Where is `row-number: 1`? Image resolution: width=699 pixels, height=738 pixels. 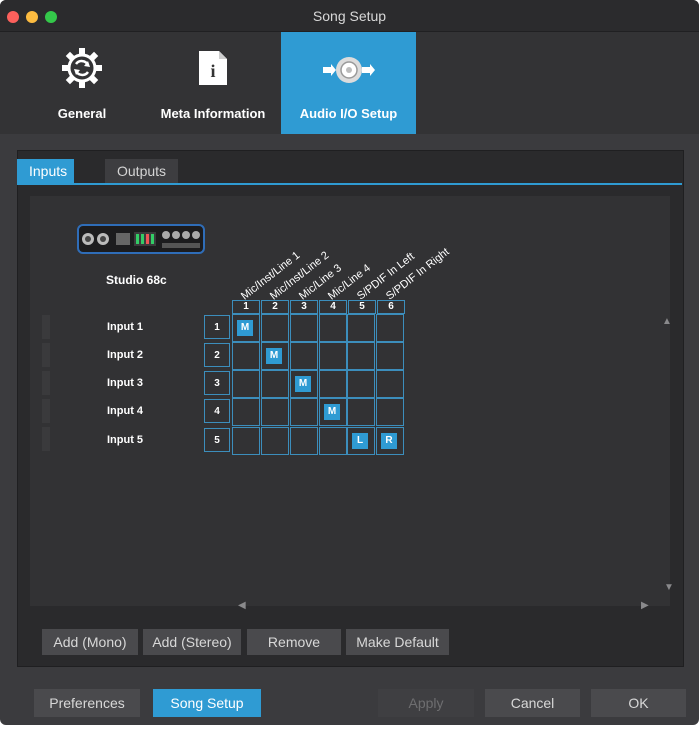
row-number: 1 is located at coordinates (217, 327).